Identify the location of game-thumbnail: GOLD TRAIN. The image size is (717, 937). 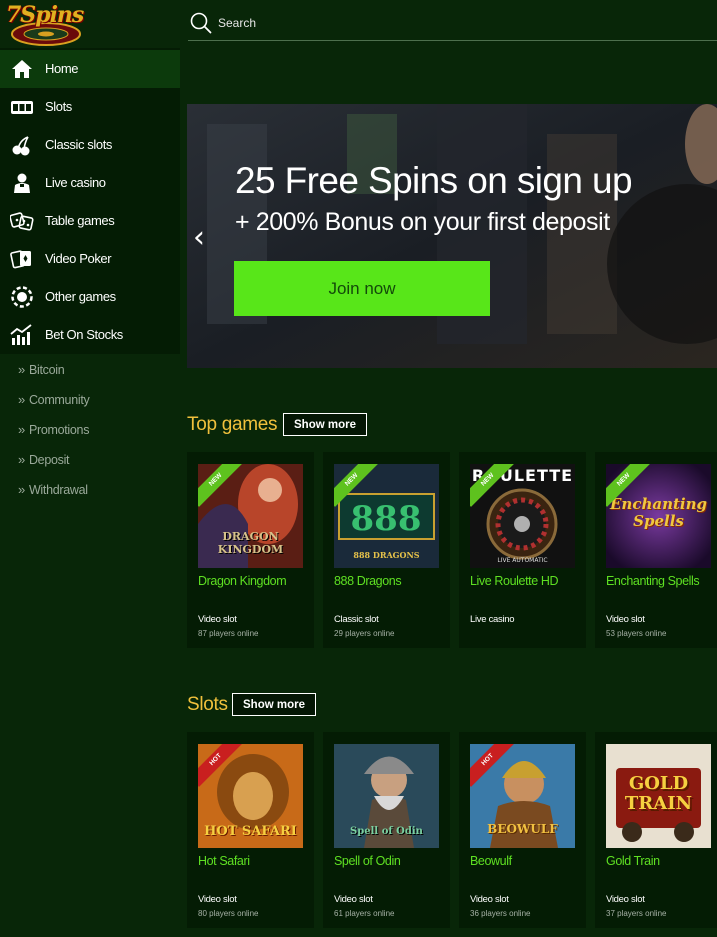
(658, 796).